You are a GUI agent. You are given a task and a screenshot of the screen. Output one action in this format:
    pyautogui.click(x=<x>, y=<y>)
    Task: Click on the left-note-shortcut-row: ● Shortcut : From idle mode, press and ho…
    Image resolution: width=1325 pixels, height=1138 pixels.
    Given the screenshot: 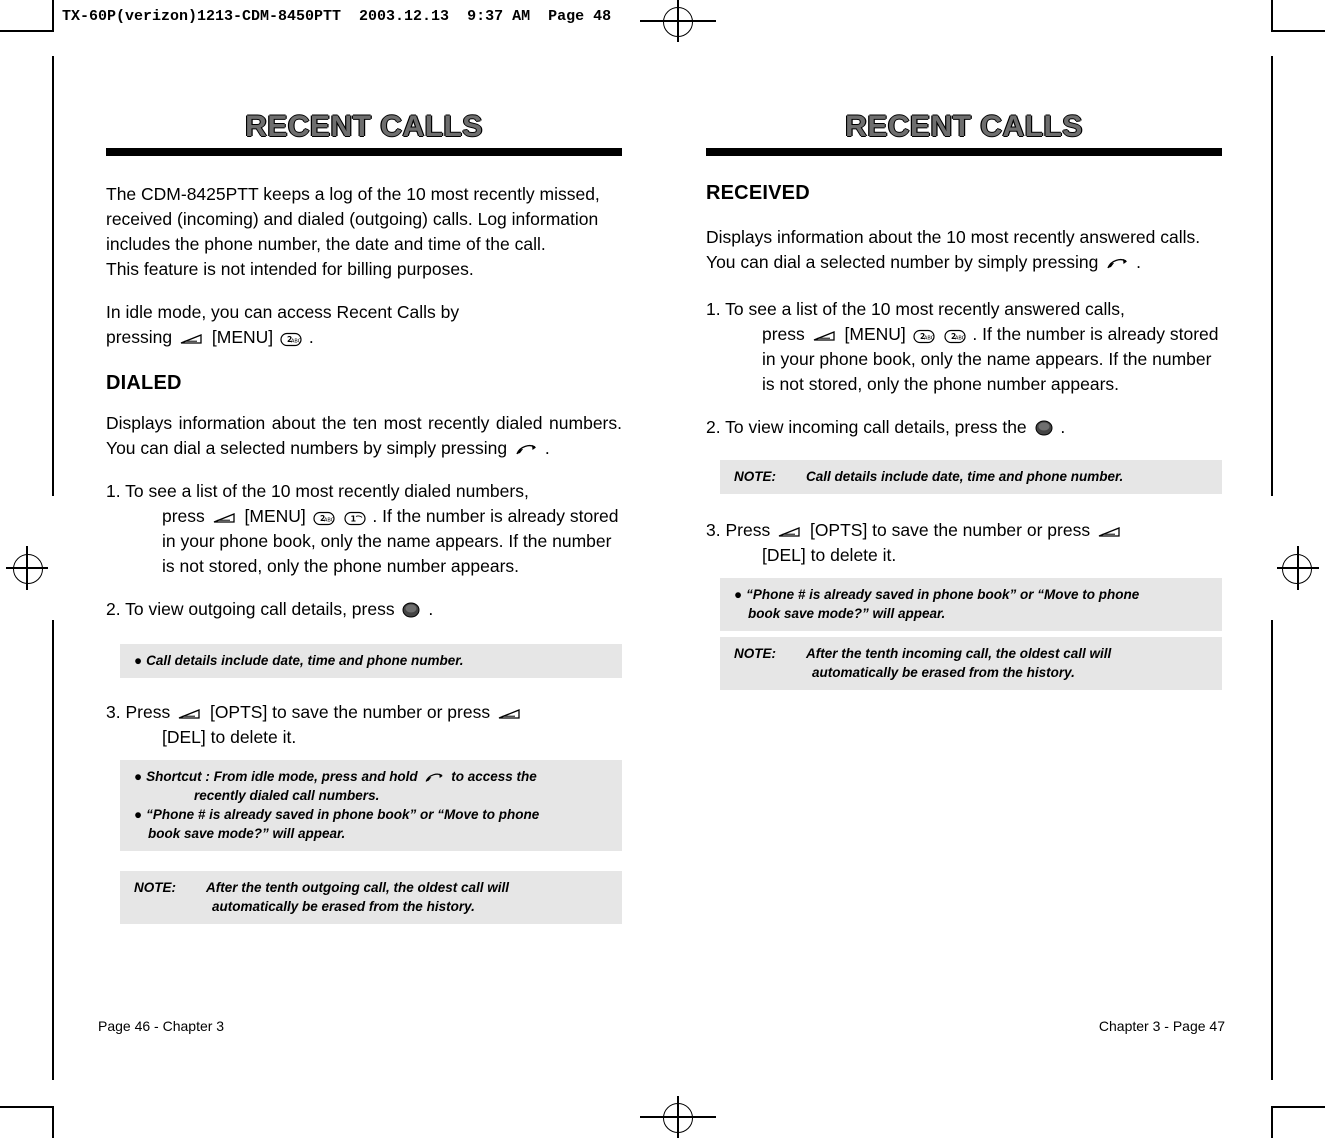 What is the action you would take?
    pyautogui.click(x=373, y=786)
    